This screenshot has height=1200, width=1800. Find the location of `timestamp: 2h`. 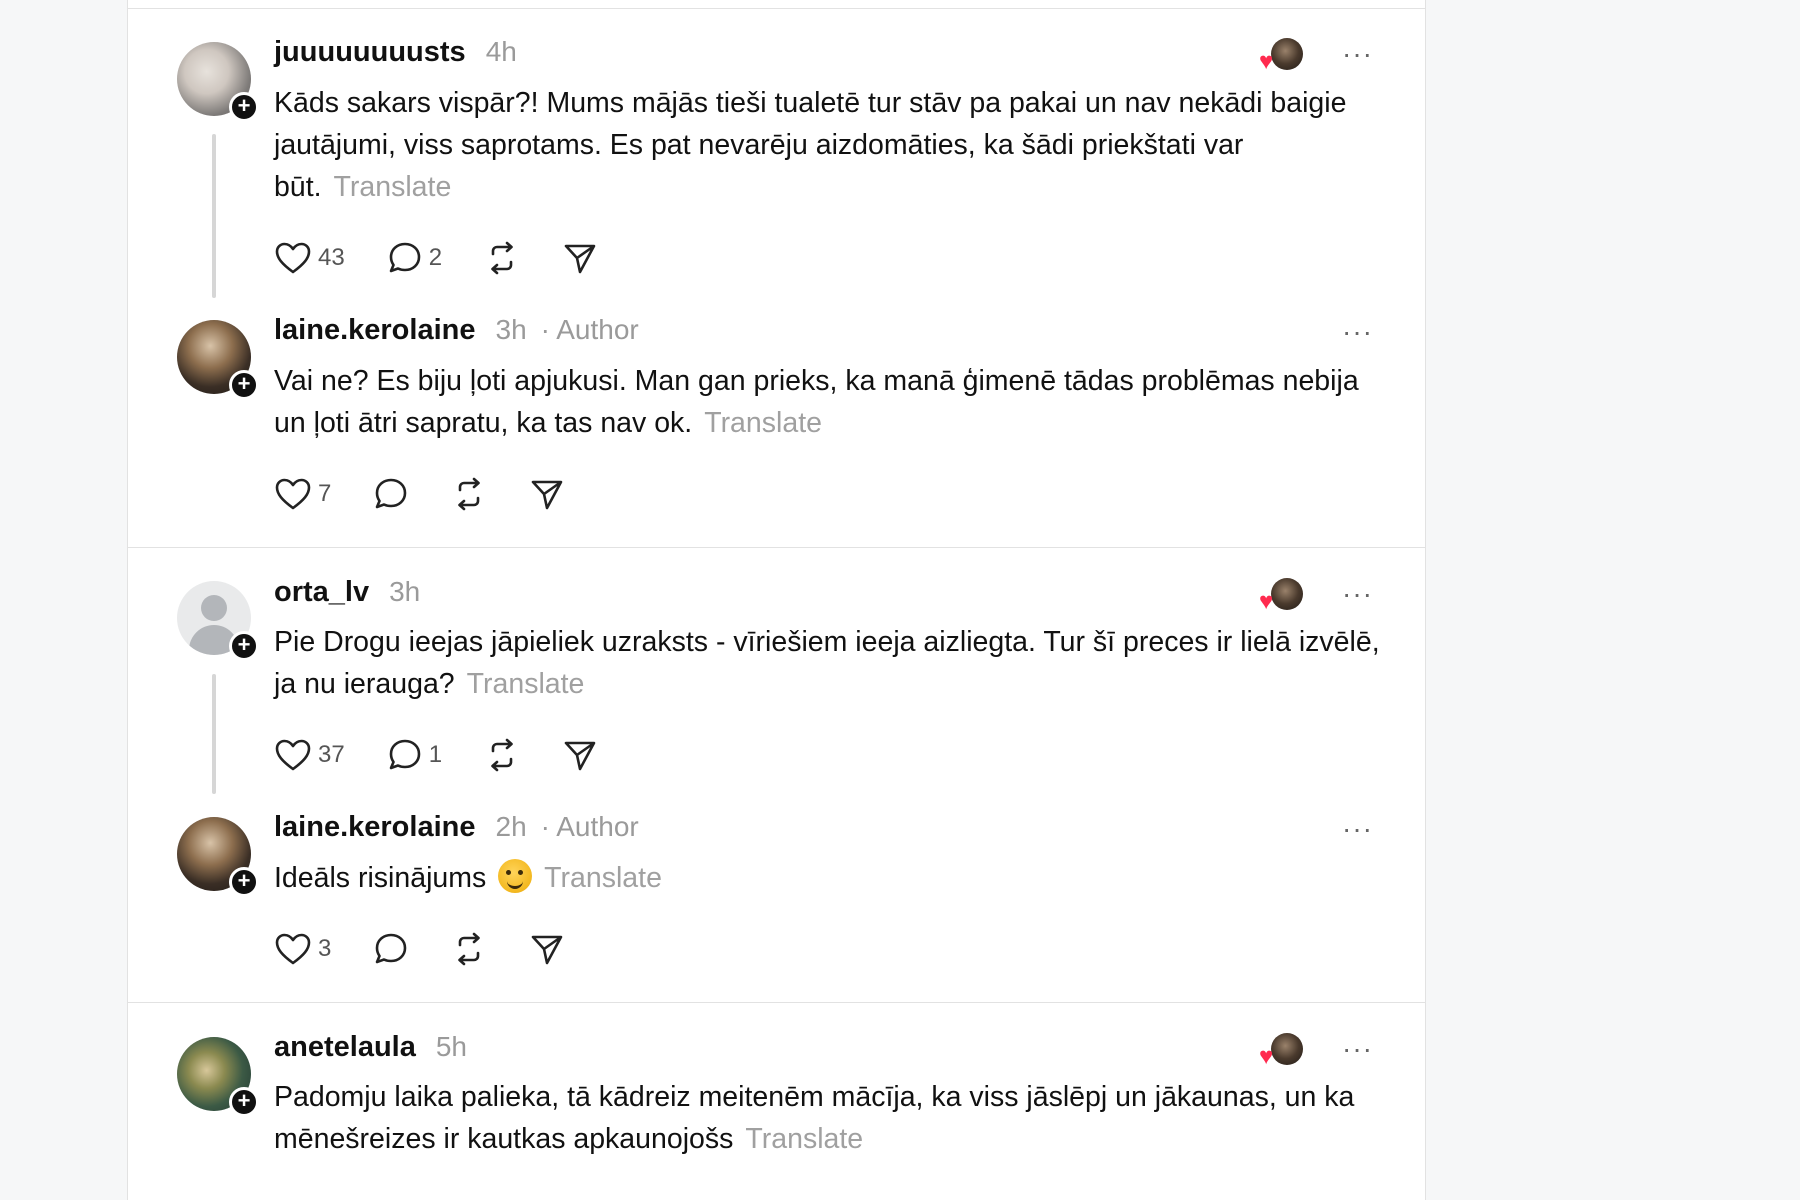

timestamp: 2h is located at coordinates (511, 827).